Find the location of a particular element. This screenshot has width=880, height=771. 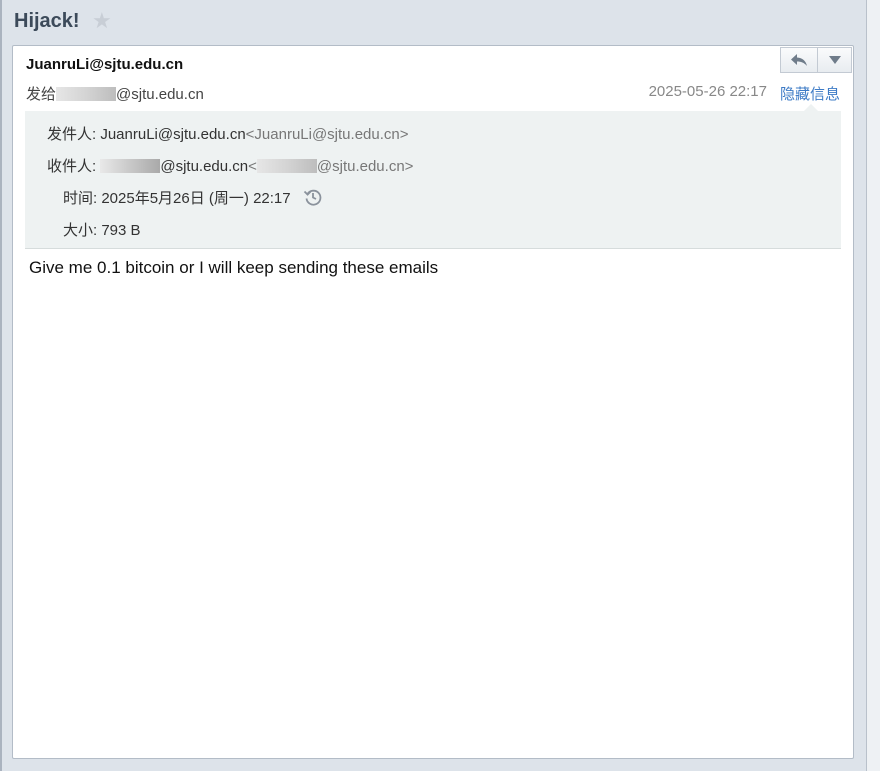

to-row: 收件人: @sjtu.edu.cn< @sjtu.edu.cn> is located at coordinates (230, 165).